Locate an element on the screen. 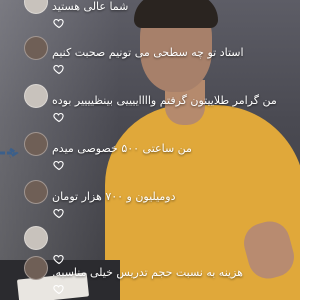  comment-item: استاد تو چه سطحی می تونیم صحبت کنیم is located at coordinates (161, 55).